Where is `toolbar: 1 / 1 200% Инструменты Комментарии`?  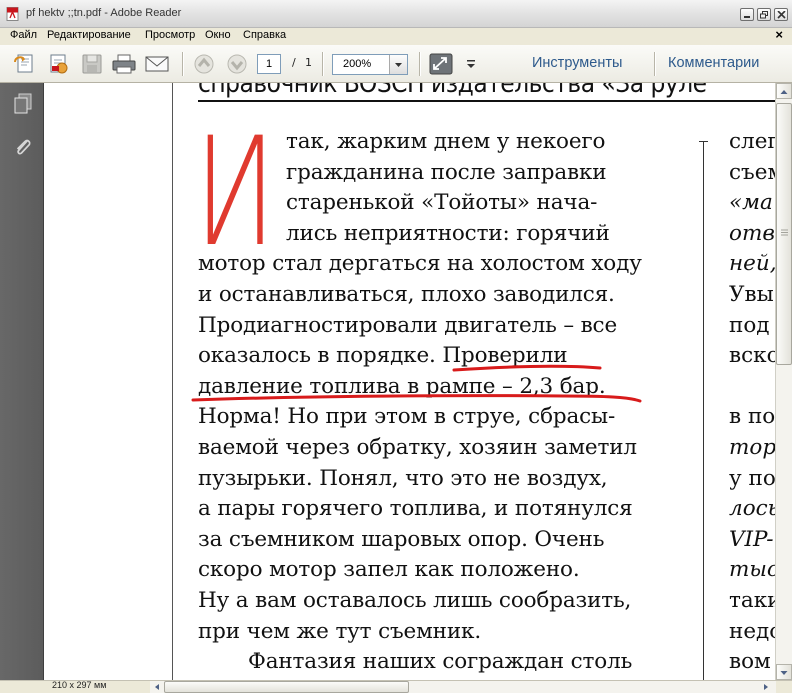
toolbar: 1 / 1 200% Инструменты Комментарии is located at coordinates (396, 64).